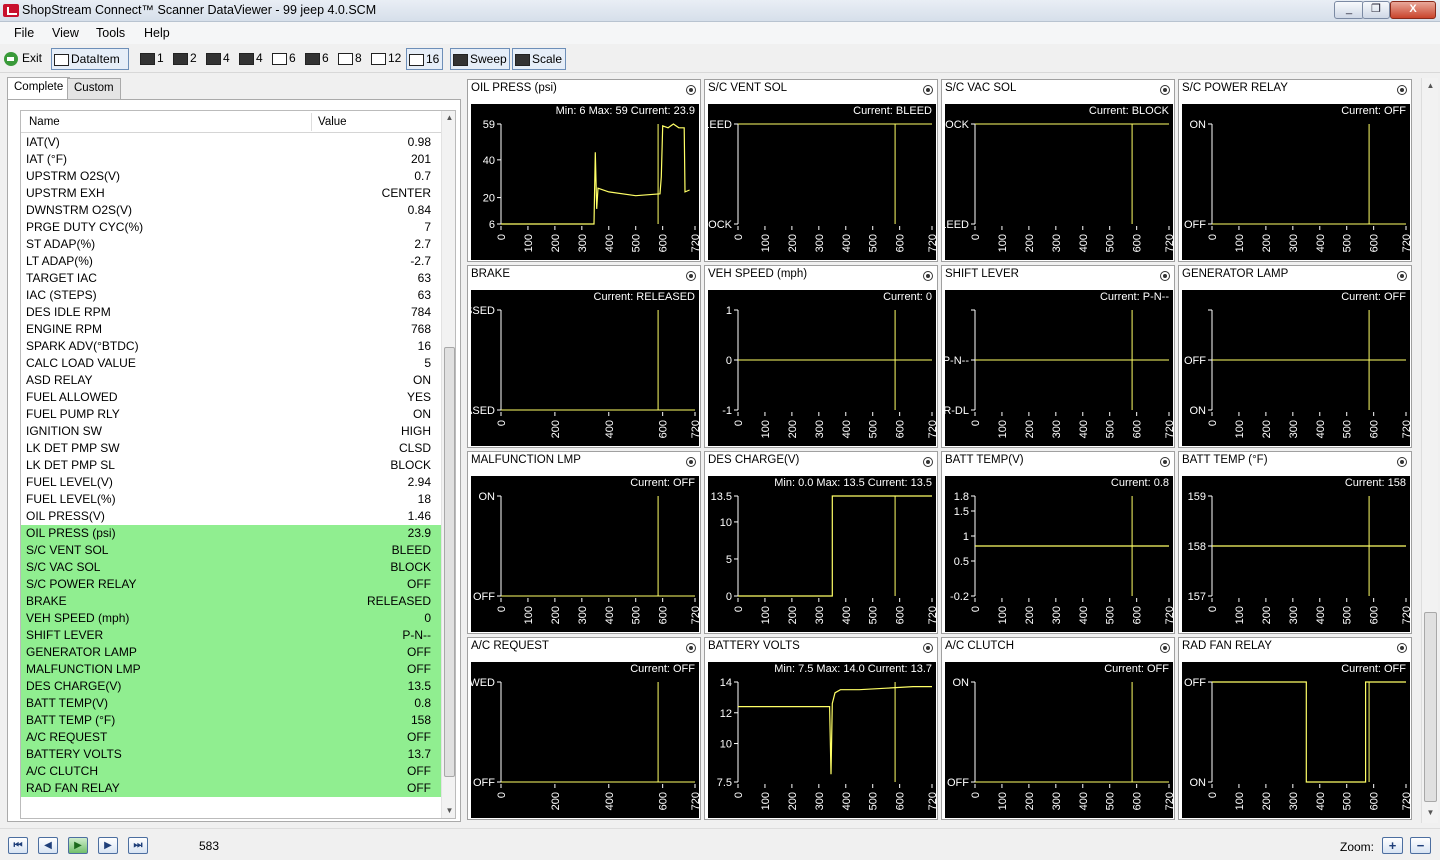 The image size is (1440, 860). I want to click on layout-4b-button: 4, so click(250, 59).